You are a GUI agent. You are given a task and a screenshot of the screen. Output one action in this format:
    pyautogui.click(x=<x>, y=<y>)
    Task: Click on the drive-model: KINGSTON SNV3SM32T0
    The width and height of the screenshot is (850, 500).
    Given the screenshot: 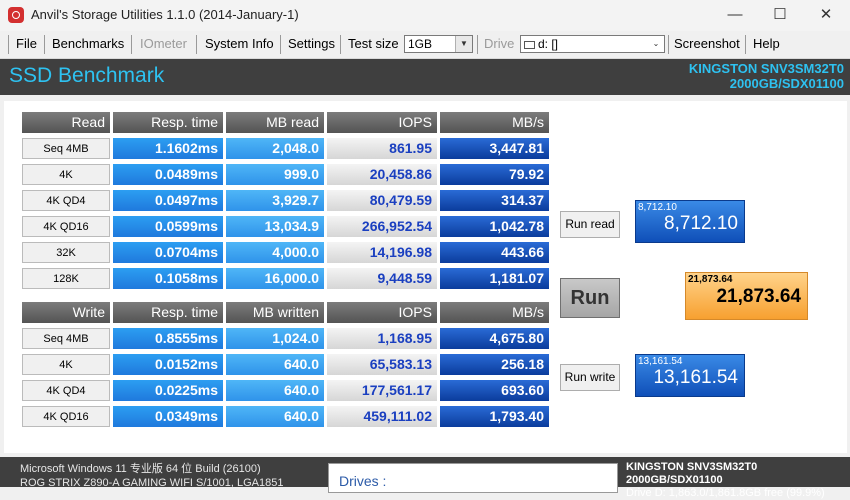 What is the action you would take?
    pyautogui.click(x=766, y=68)
    